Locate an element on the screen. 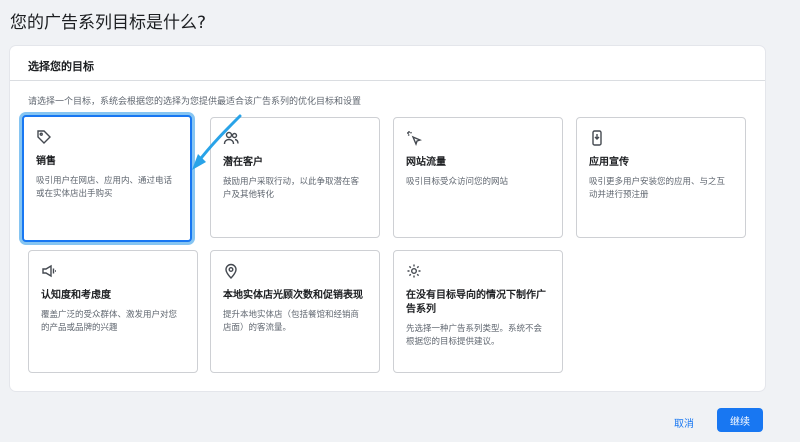 Image resolution: width=800 pixels, height=442 pixels. objective-desc: 吸引目标受众访问您的网站 is located at coordinates (457, 182).